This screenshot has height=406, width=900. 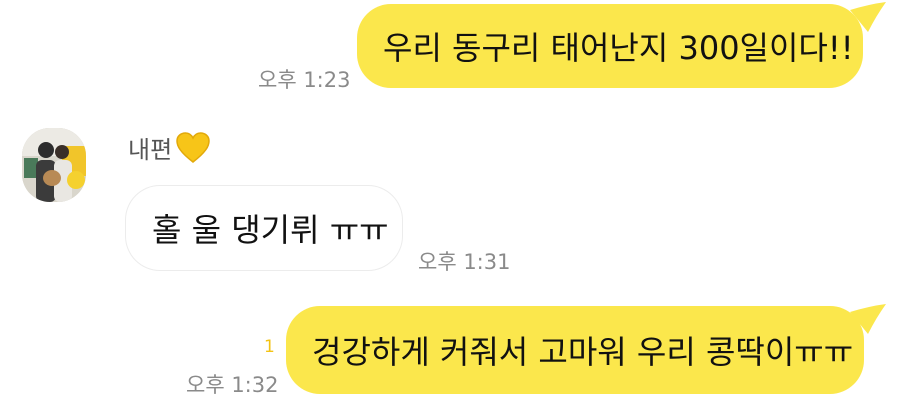 What do you see at coordinates (193, 147) in the screenshot?
I see `yellow-heart-icon` at bounding box center [193, 147].